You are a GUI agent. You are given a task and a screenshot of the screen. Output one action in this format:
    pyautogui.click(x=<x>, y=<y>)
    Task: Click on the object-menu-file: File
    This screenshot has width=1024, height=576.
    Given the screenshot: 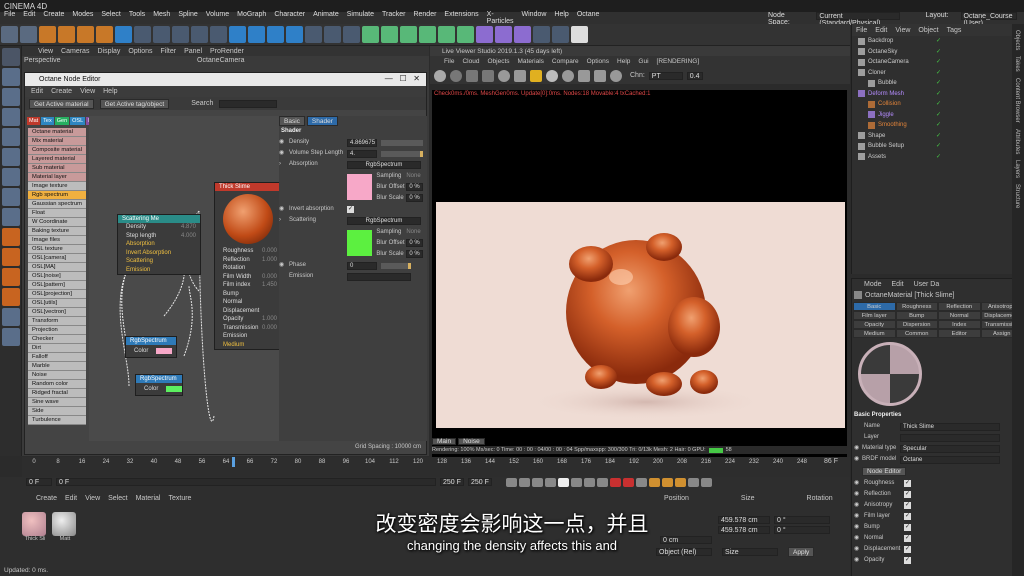 What is the action you would take?
    pyautogui.click(x=861, y=30)
    